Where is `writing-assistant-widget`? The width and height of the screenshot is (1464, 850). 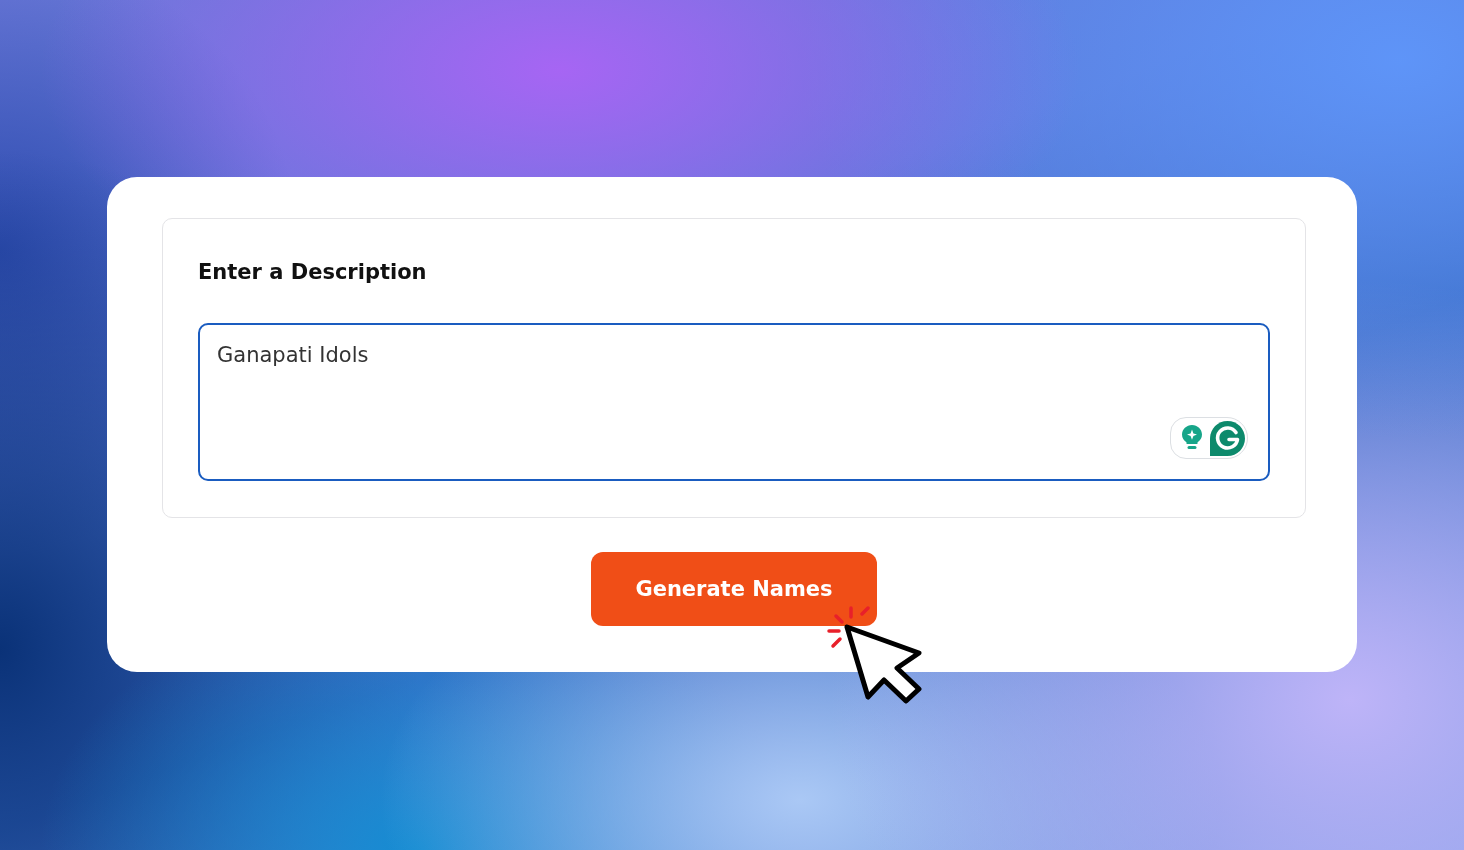
writing-assistant-widget is located at coordinates (1209, 438).